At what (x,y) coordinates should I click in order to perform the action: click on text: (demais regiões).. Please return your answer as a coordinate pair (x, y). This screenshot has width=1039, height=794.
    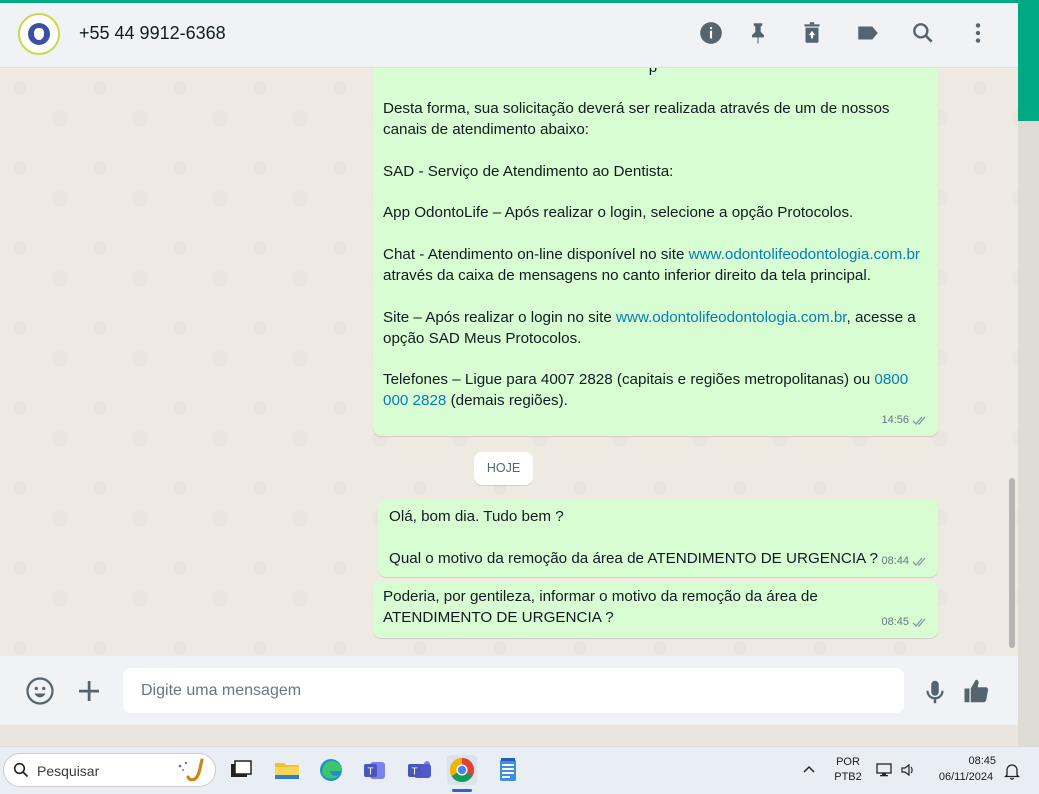
    Looking at the image, I should click on (507, 401).